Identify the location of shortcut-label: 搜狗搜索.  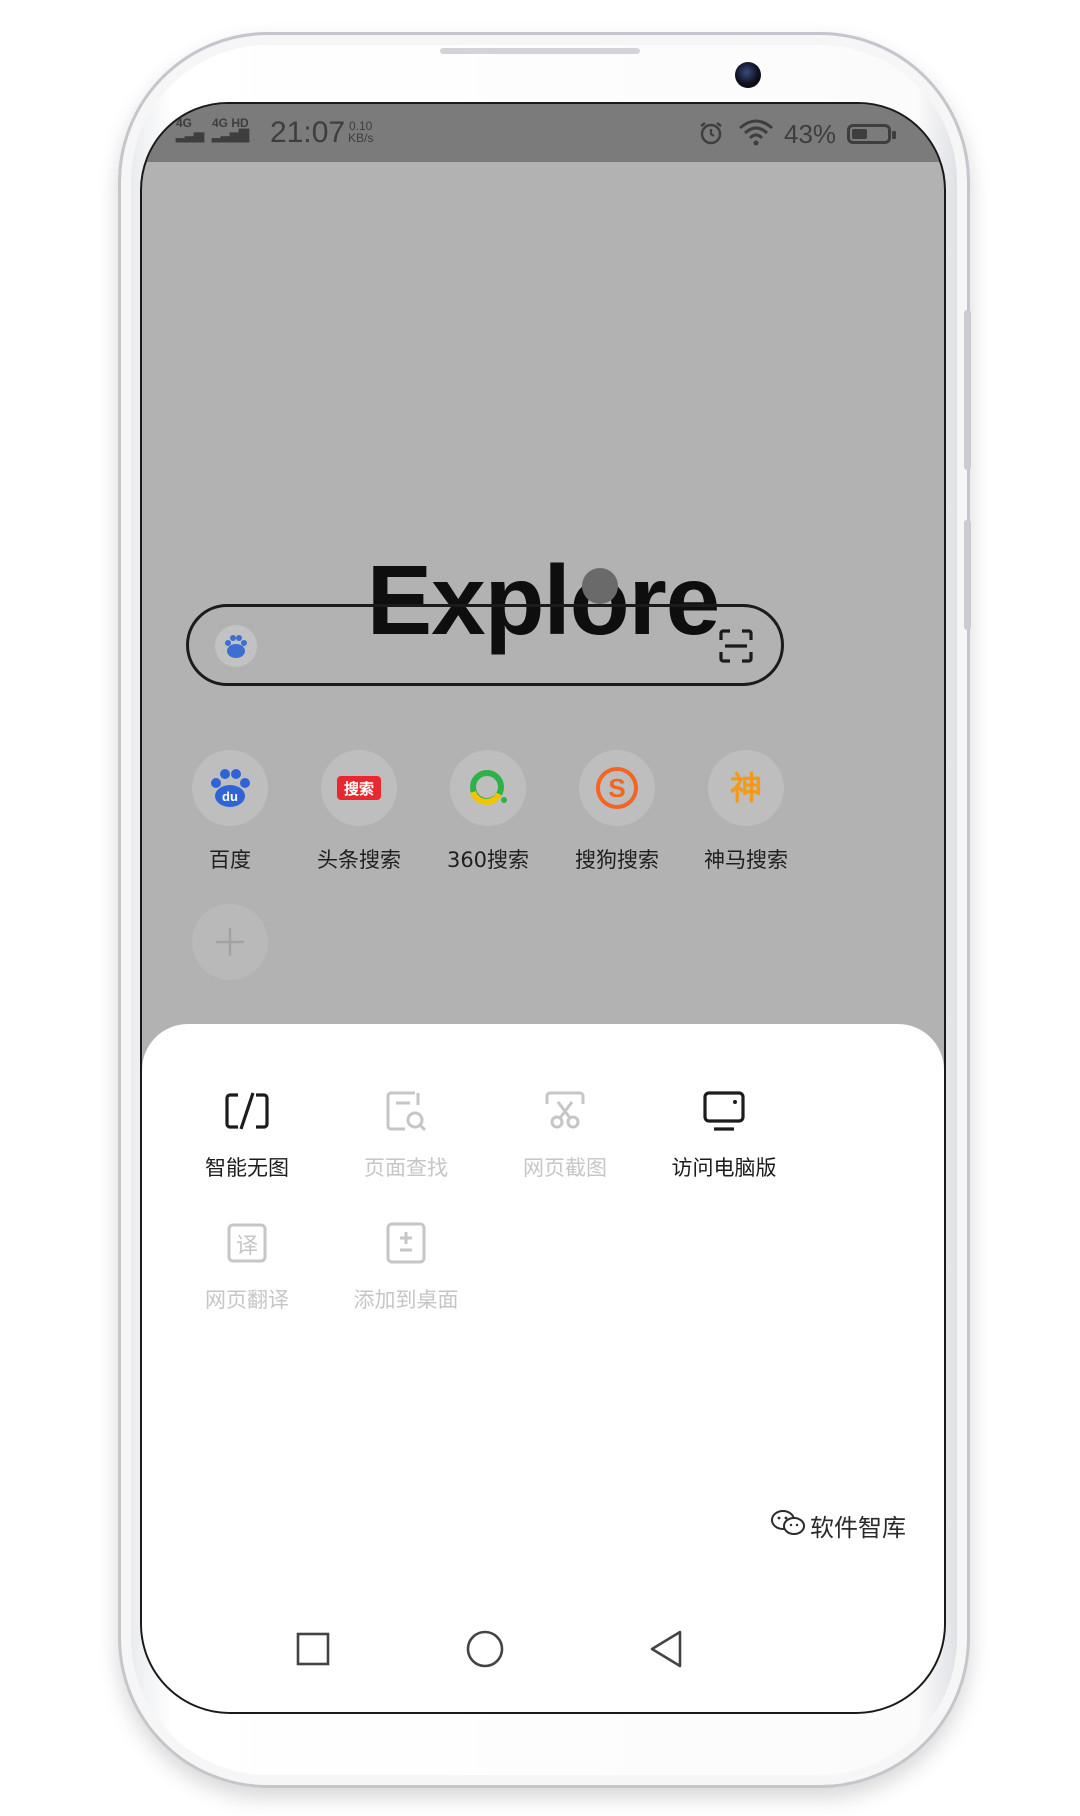
(617, 860).